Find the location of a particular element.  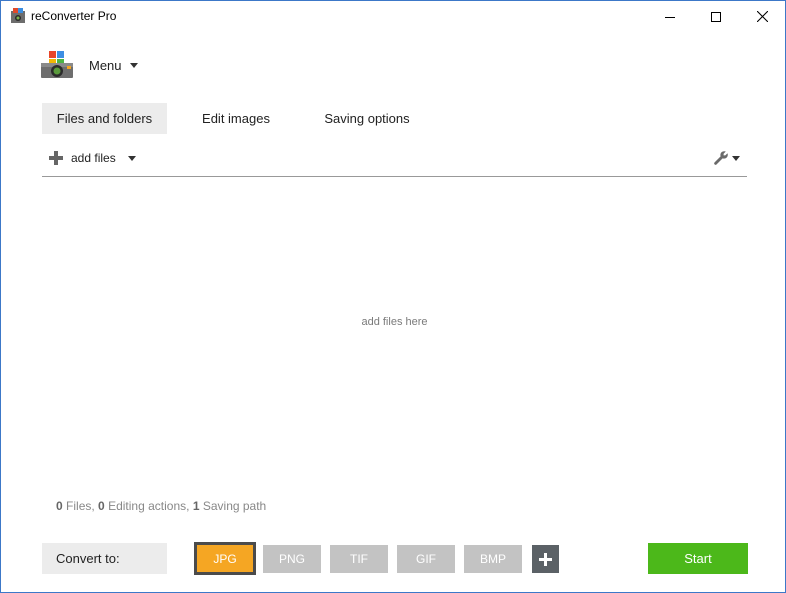

settings-wrench-button is located at coordinates (726, 158).